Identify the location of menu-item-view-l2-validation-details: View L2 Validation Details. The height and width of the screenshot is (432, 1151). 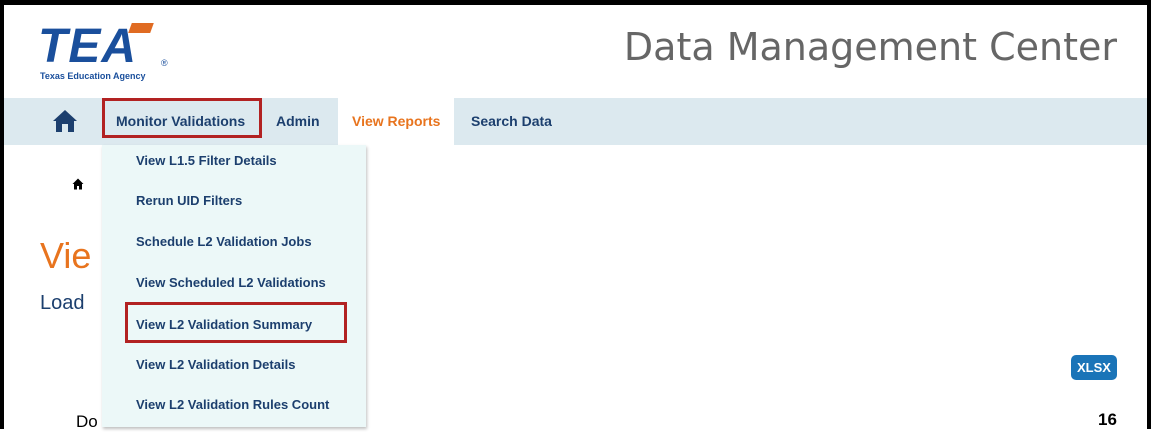
(215, 364).